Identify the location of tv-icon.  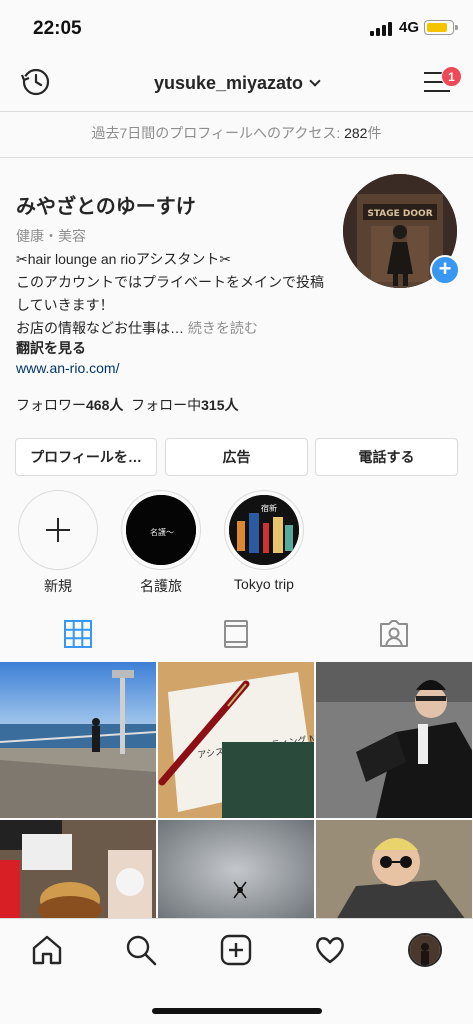
(236, 634).